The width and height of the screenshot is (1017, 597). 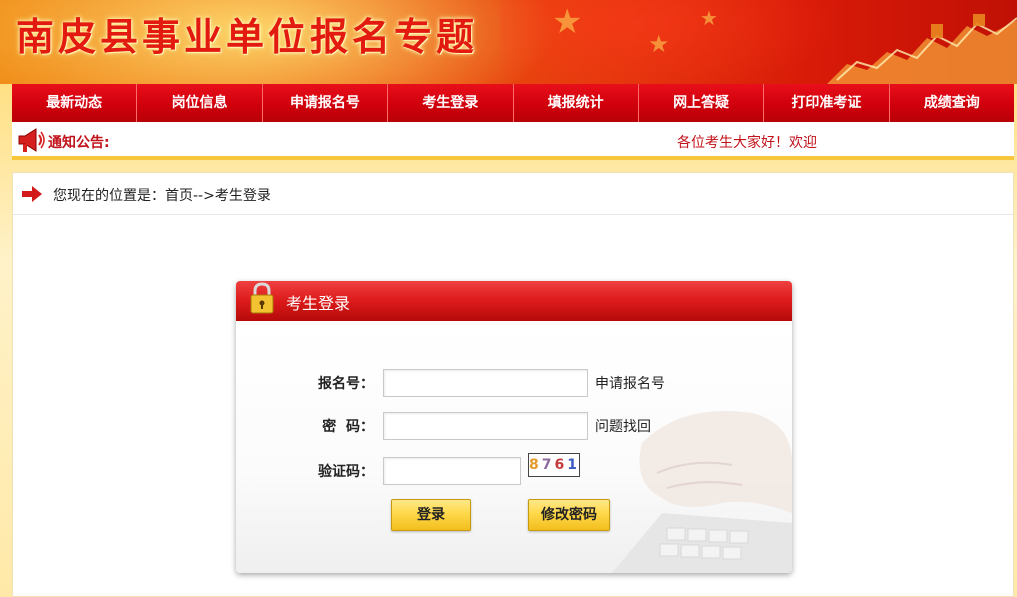 What do you see at coordinates (561, 465) in the screenshot?
I see `captcha-digit: 6` at bounding box center [561, 465].